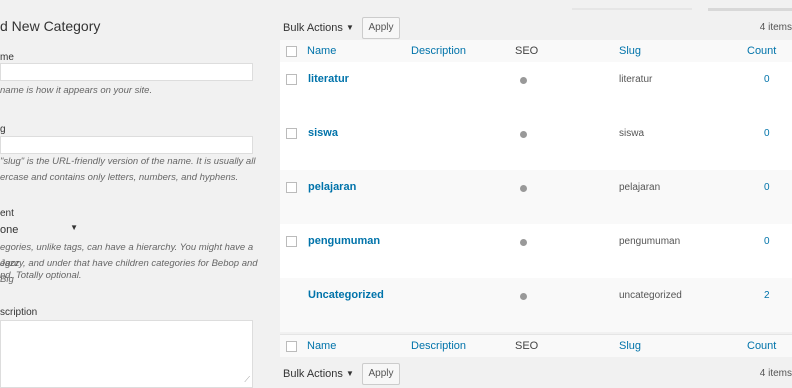 This screenshot has width=792, height=388. Describe the element at coordinates (7, 57) in the screenshot. I see `name-label: me` at that location.